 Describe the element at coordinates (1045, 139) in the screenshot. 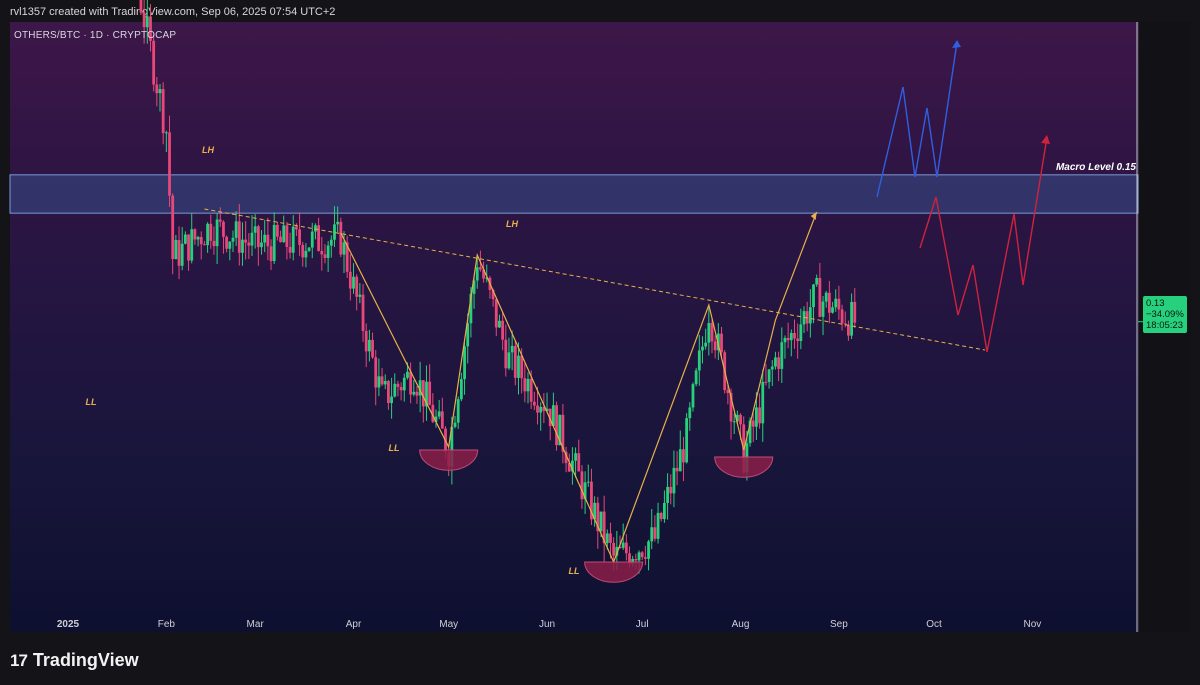

I see `alternative-projection-arrowhead` at that location.